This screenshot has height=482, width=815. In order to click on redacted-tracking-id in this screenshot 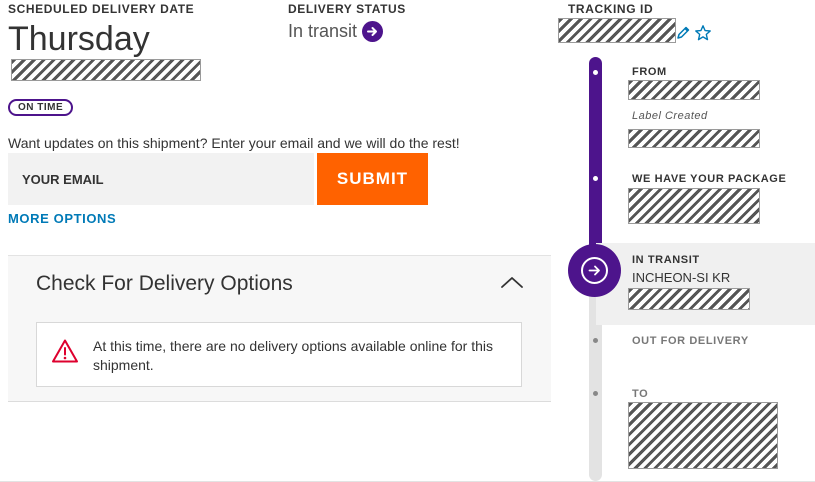, I will do `click(617, 30)`.